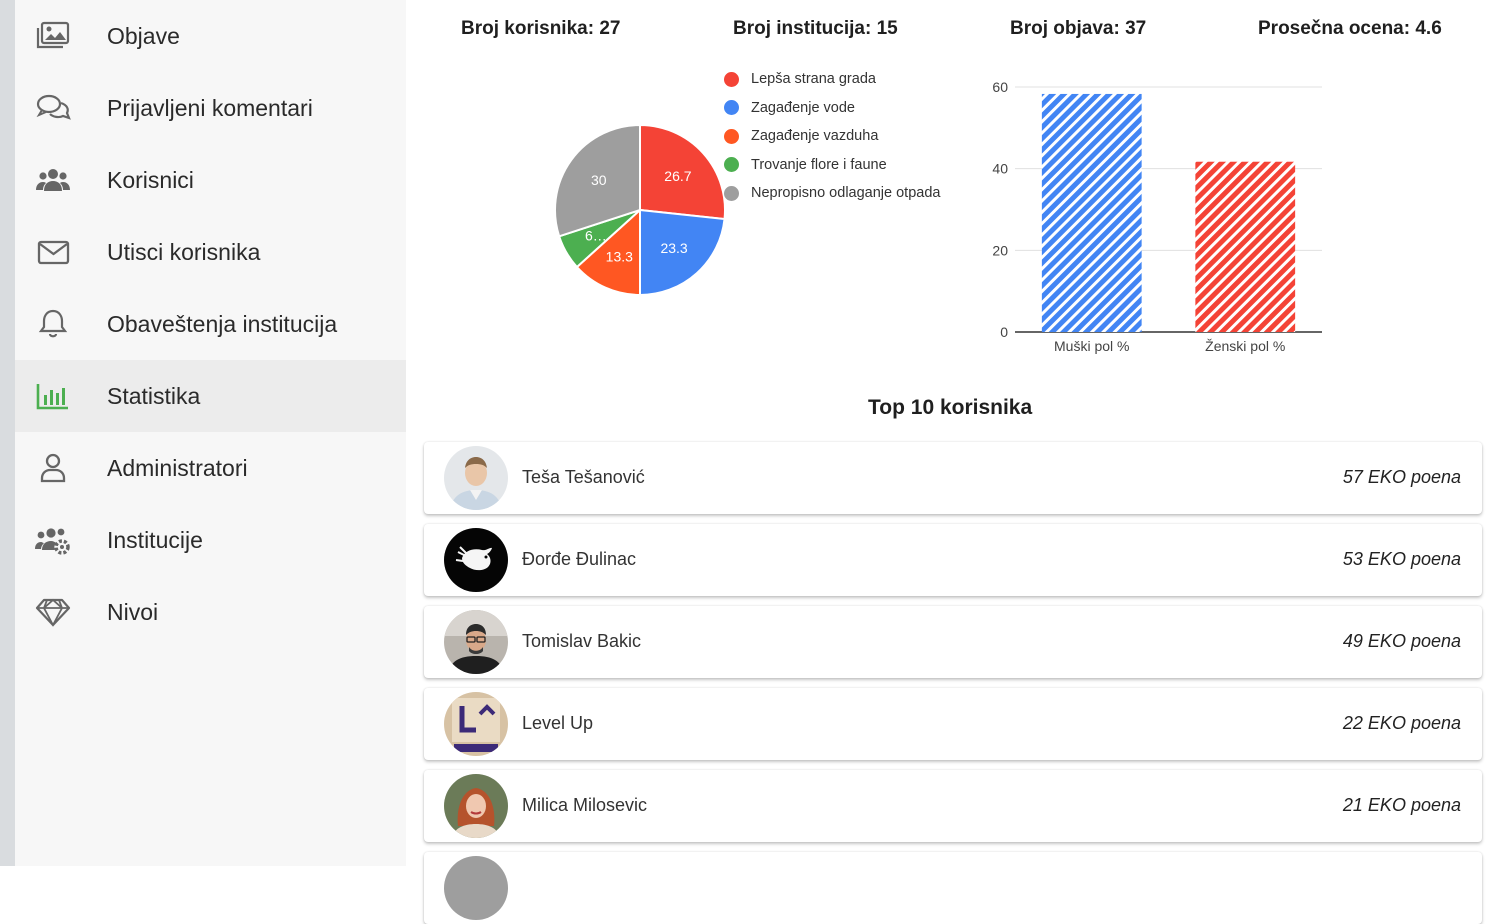  What do you see at coordinates (819, 164) in the screenshot?
I see `legend-label: Trovanje flore i faune` at bounding box center [819, 164].